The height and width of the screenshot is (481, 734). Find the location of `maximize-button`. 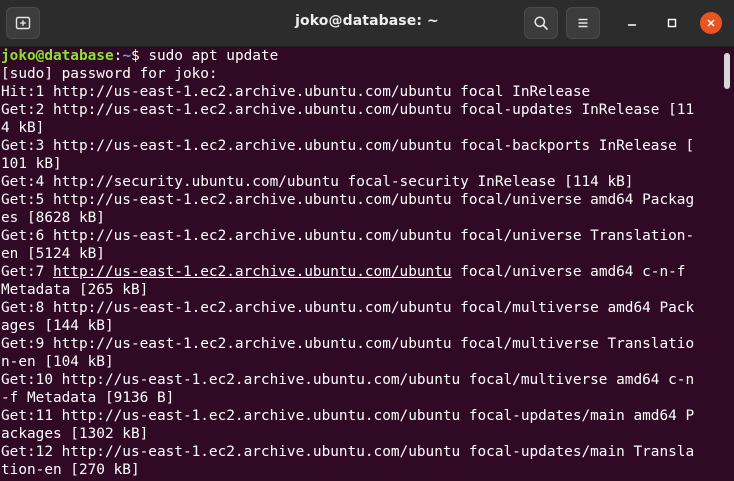

maximize-button is located at coordinates (672, 23).